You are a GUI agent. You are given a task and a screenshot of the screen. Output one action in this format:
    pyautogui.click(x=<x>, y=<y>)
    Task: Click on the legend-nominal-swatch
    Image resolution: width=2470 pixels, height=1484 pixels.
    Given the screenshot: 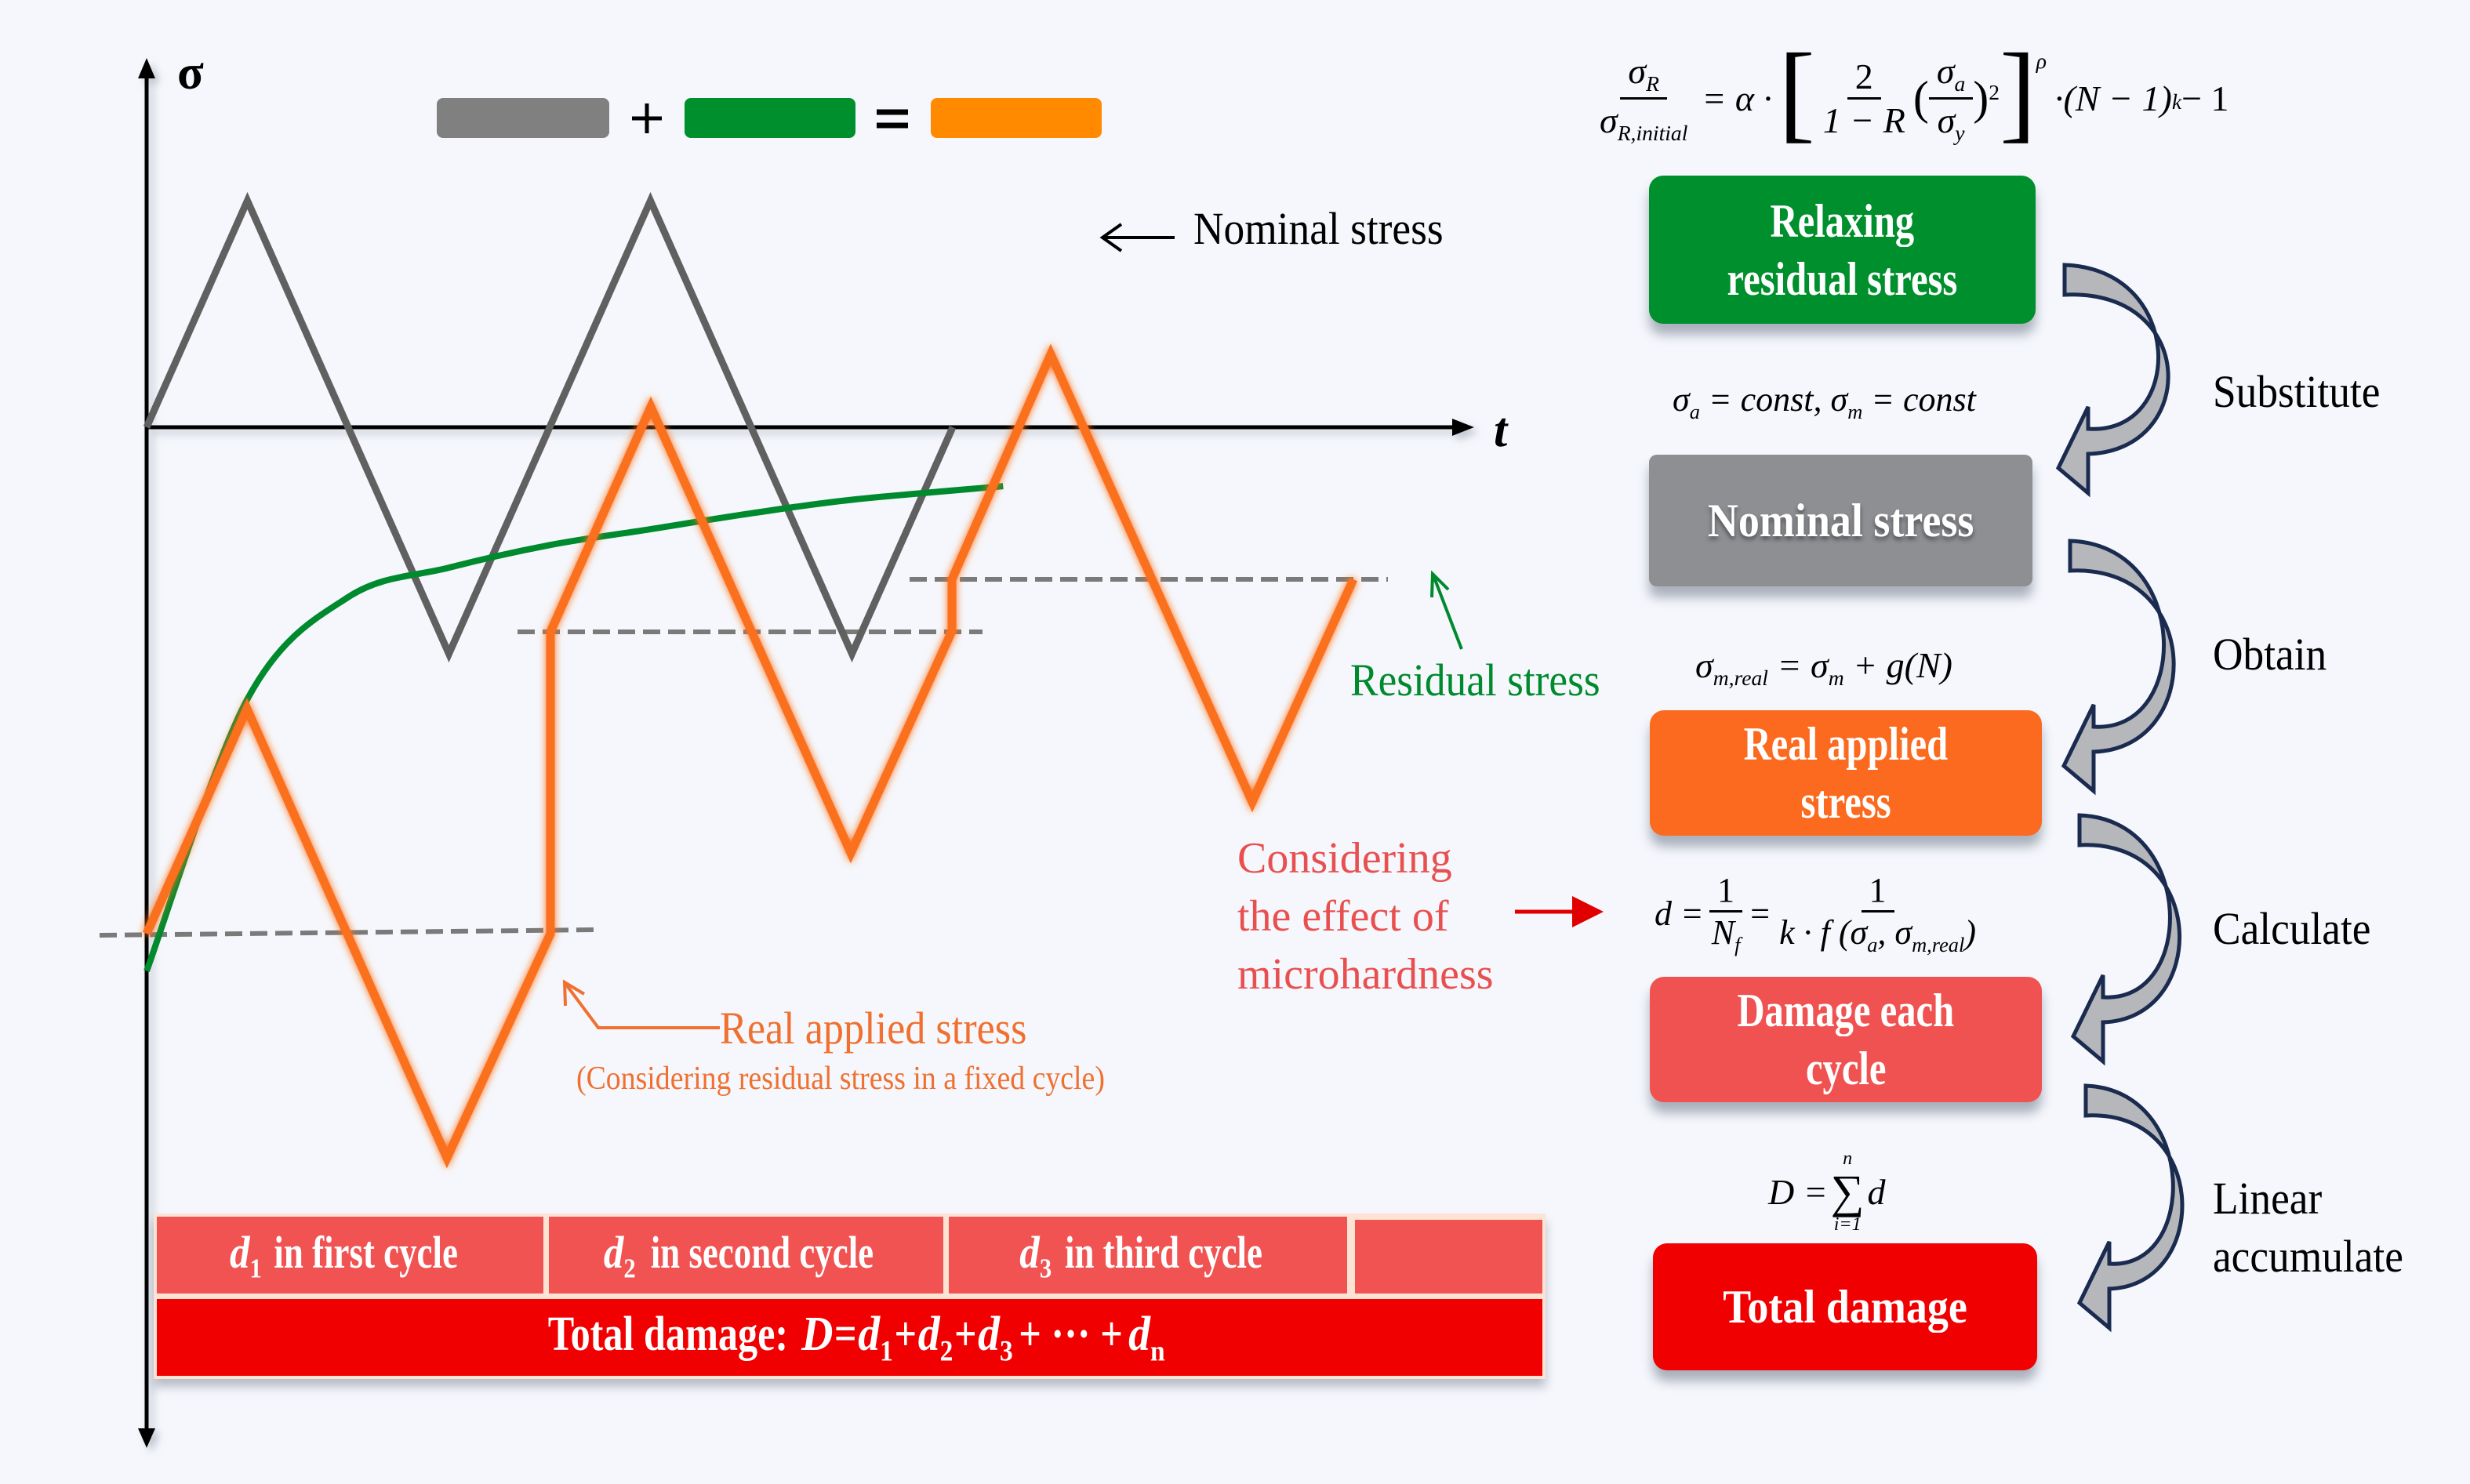 What is the action you would take?
    pyautogui.click(x=523, y=118)
    